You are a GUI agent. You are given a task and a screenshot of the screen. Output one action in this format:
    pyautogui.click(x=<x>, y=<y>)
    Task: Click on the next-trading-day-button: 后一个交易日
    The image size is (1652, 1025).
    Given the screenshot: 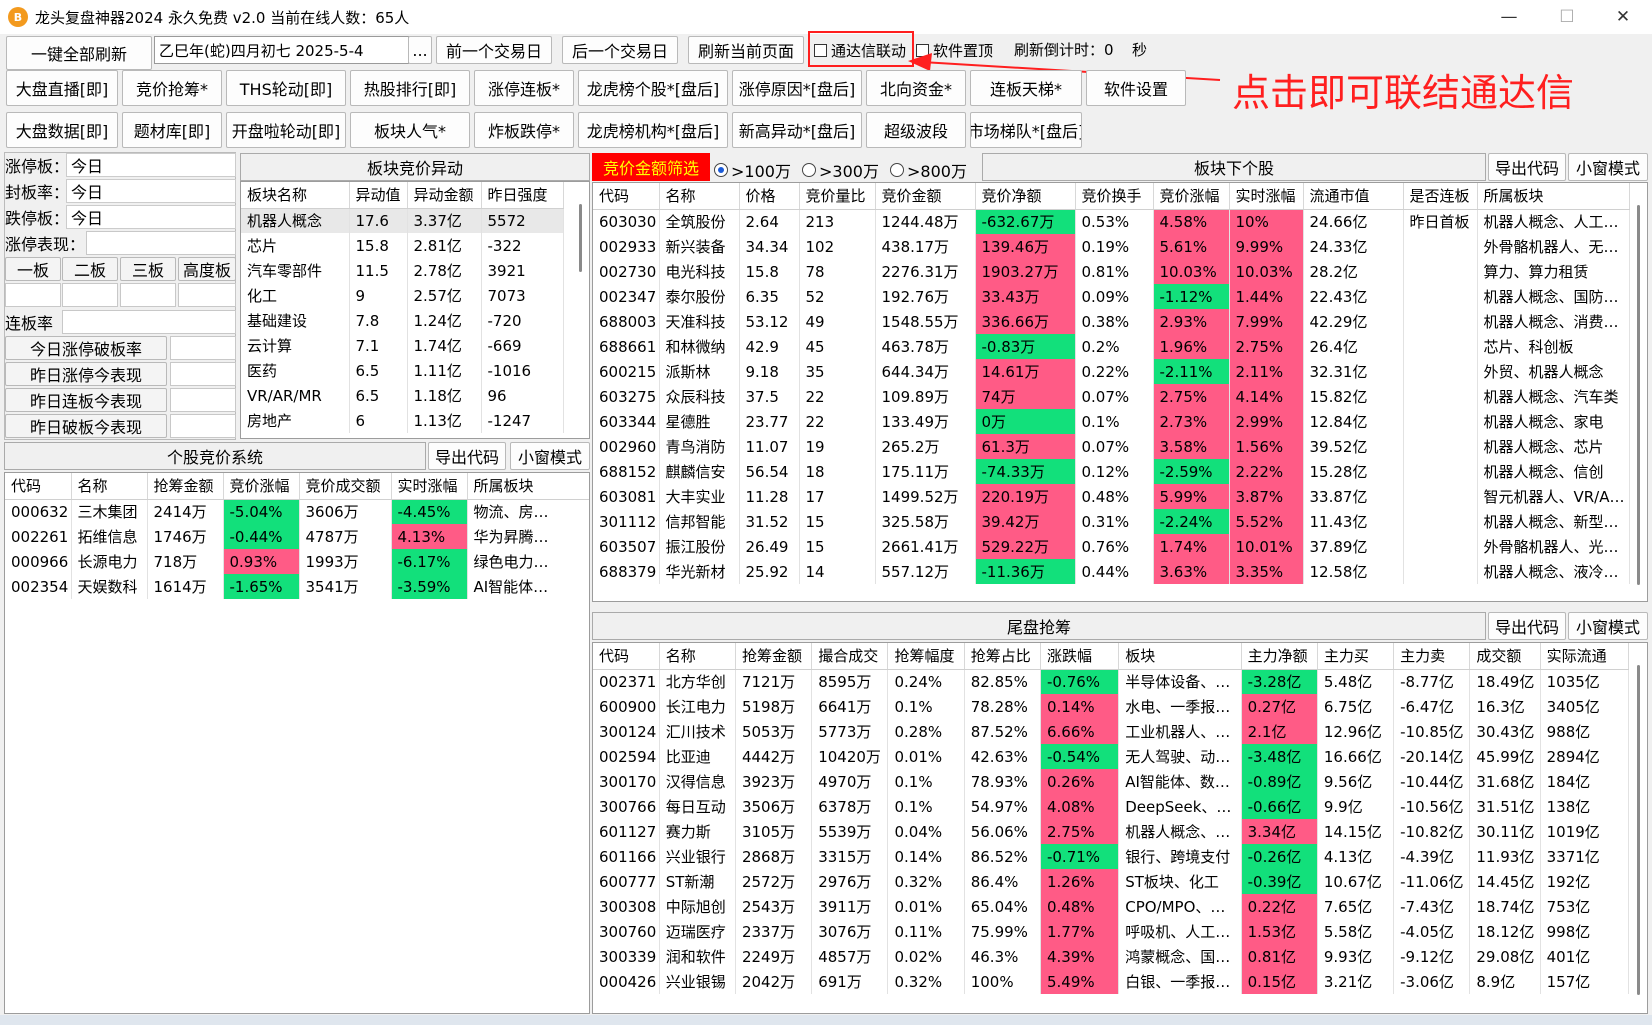 What is the action you would take?
    pyautogui.click(x=620, y=50)
    